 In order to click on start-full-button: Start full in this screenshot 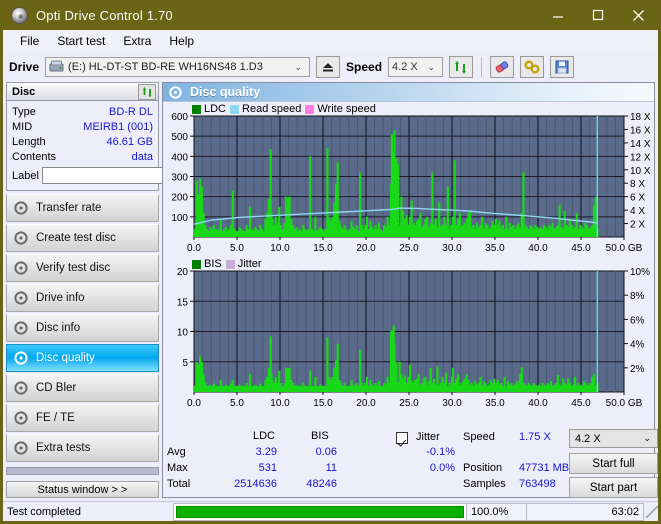, I will do `click(613, 463)`.